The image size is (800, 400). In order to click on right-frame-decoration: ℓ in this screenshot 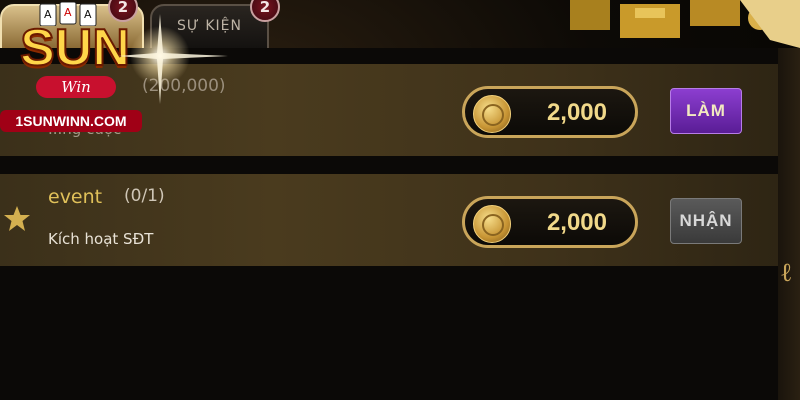, I will do `click(789, 224)`.